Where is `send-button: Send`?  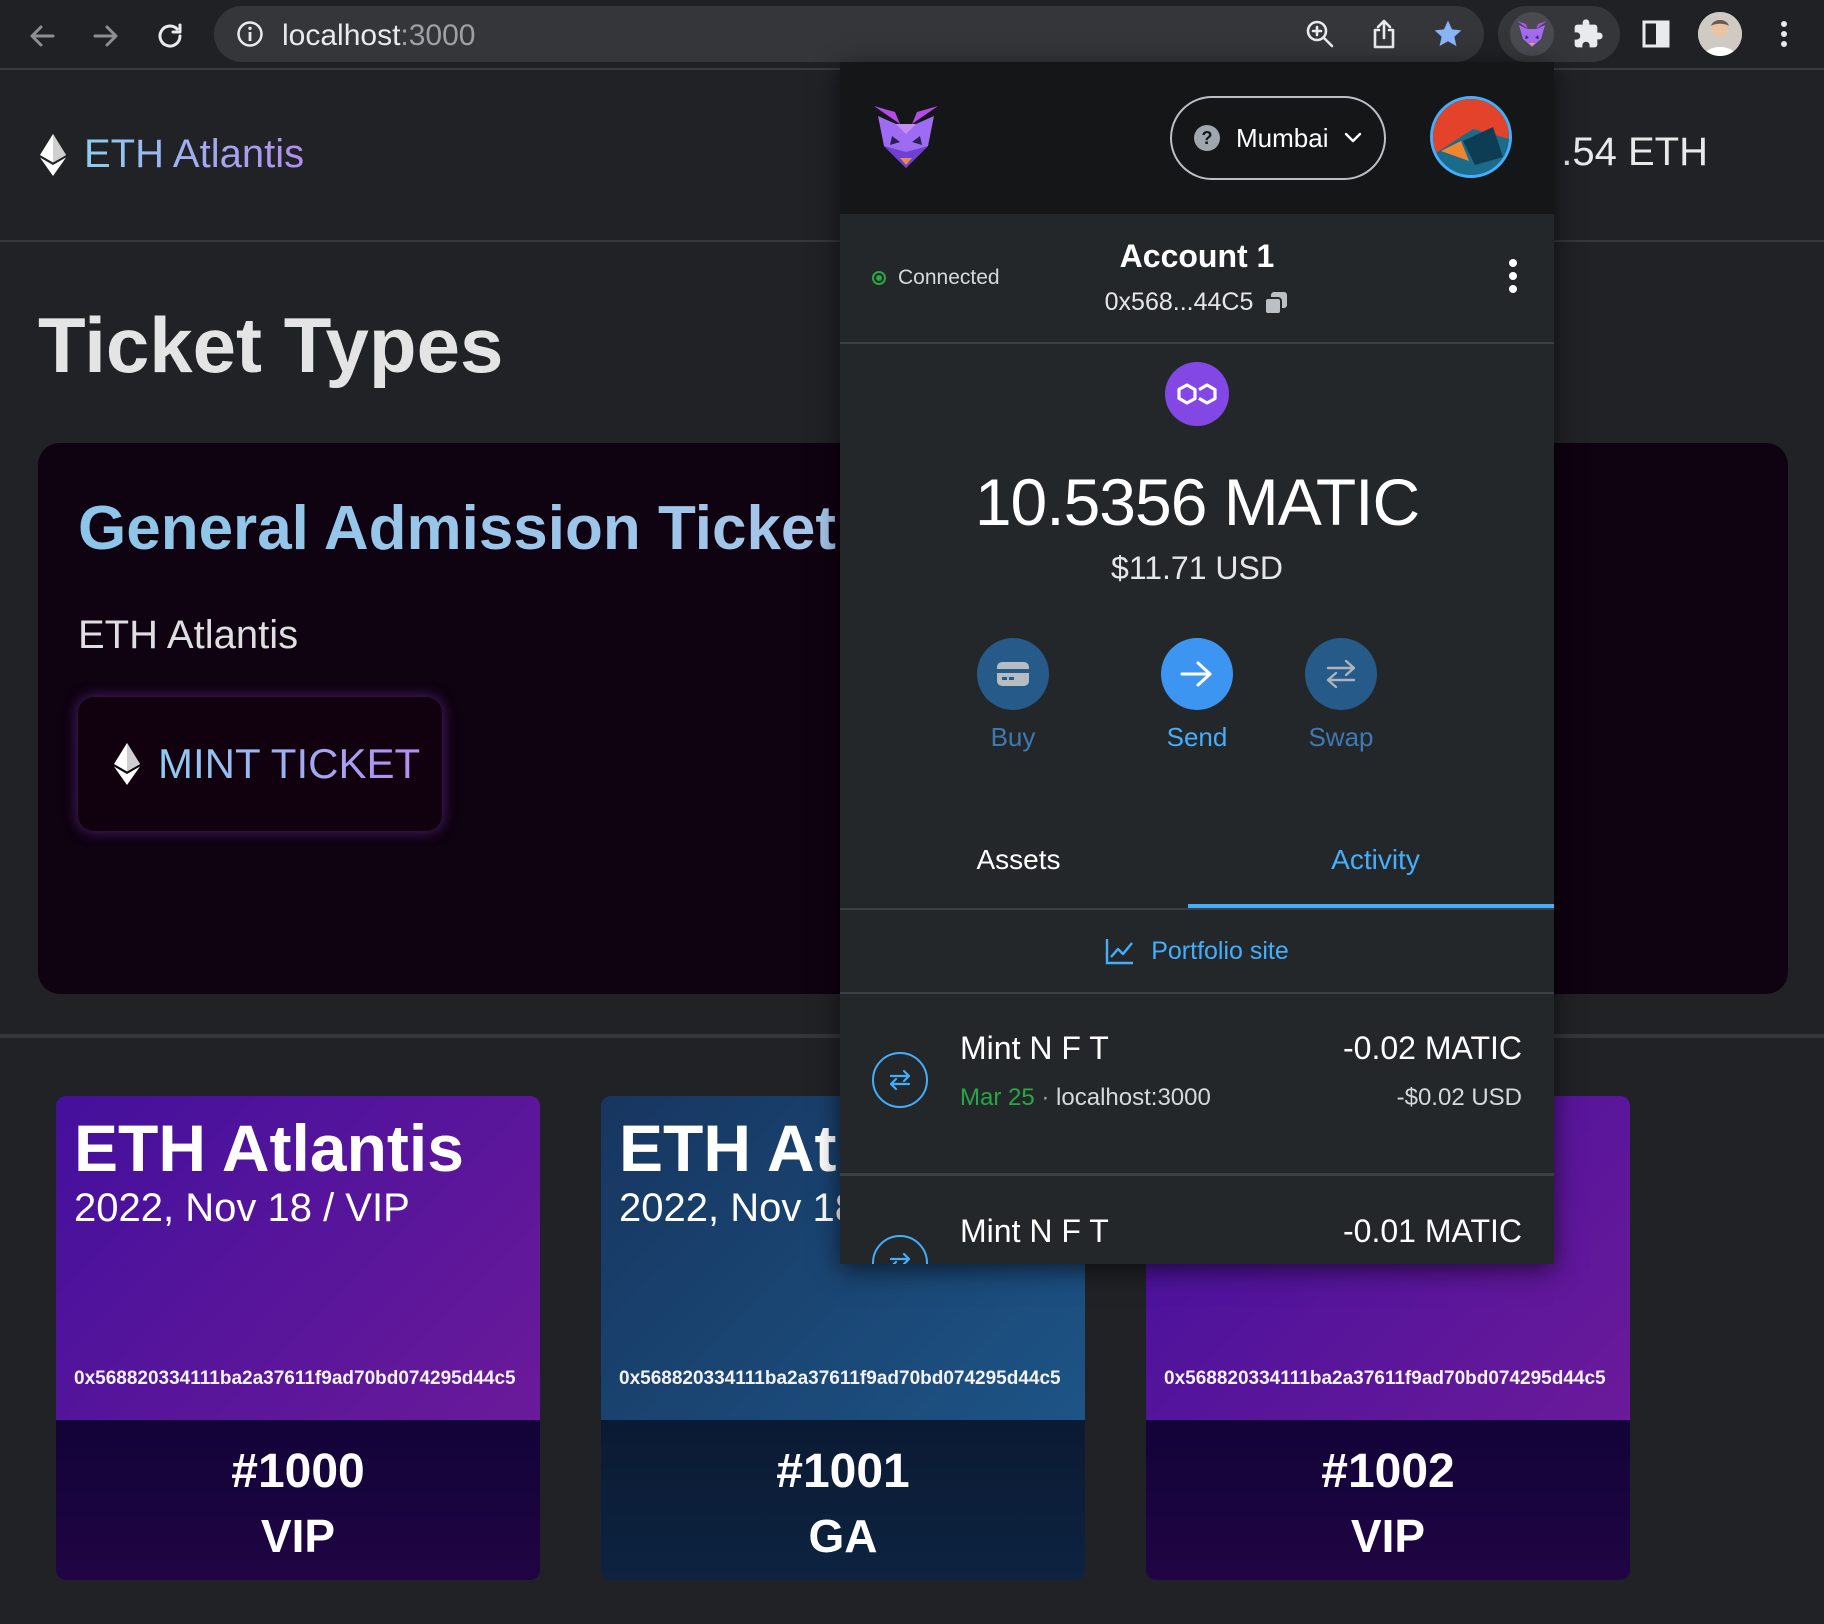
send-button: Send is located at coordinates (1197, 695).